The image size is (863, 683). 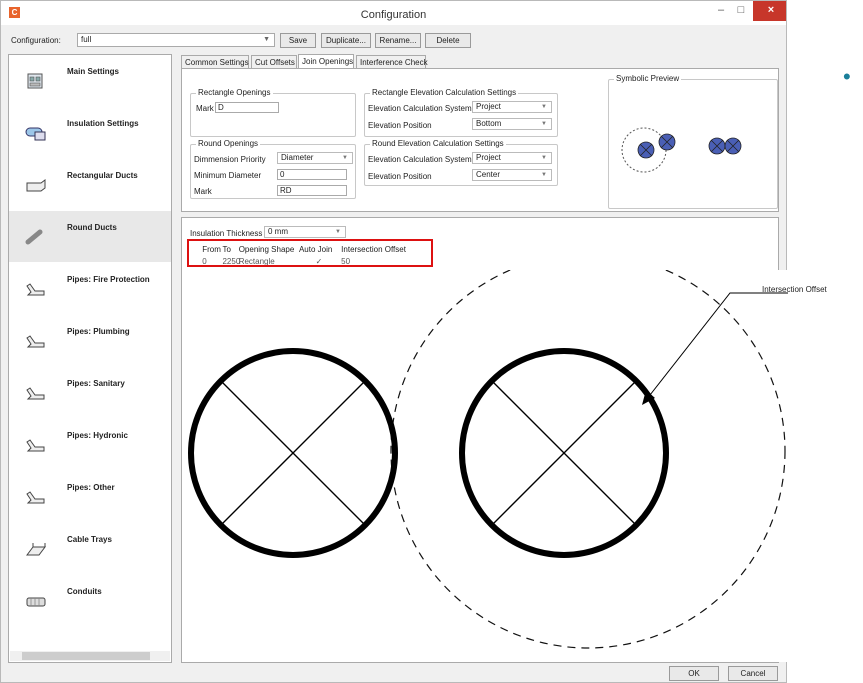 I want to click on sidebar-scrollbar, so click(x=90, y=656).